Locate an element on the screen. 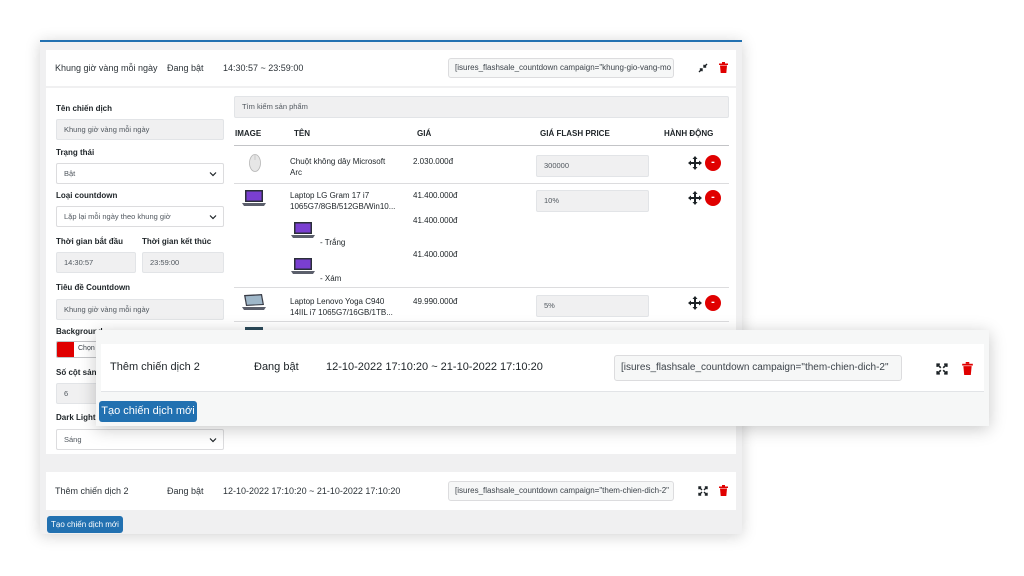 The image size is (1024, 576). start-time-input: 14:30:57 is located at coordinates (96, 262).